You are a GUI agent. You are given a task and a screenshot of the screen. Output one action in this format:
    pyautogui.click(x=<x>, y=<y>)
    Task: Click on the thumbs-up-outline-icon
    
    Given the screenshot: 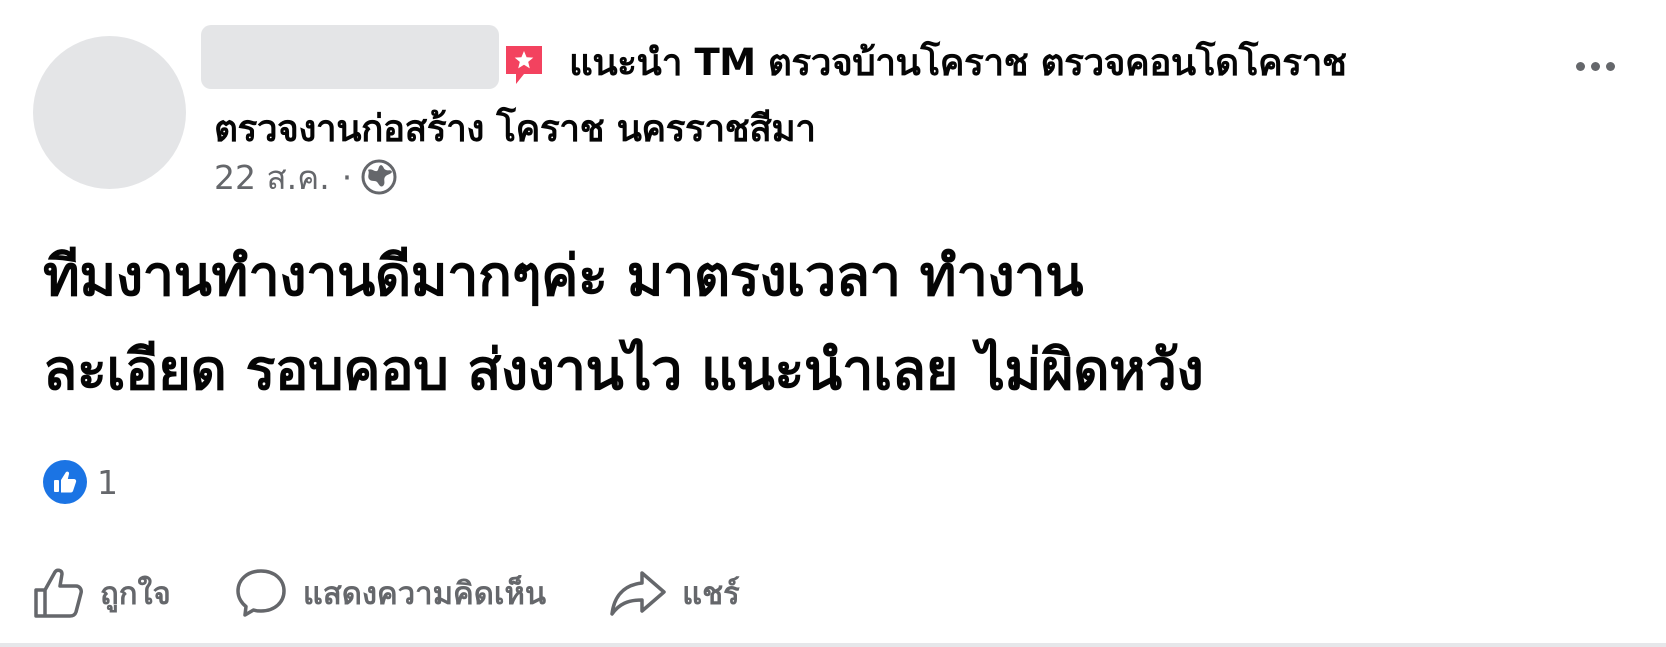 What is the action you would take?
    pyautogui.click(x=58, y=593)
    